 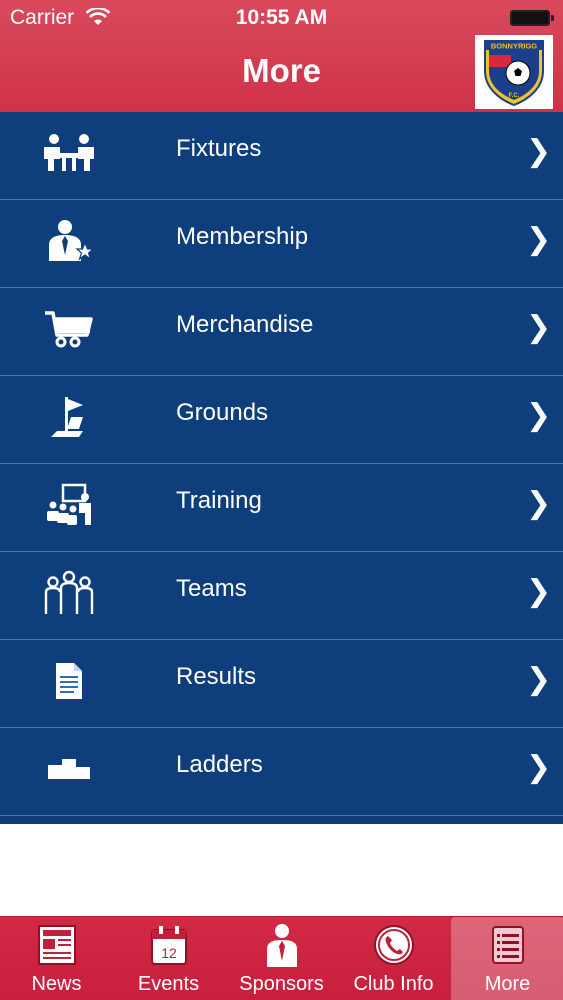 I want to click on battery-icon, so click(x=532, y=18).